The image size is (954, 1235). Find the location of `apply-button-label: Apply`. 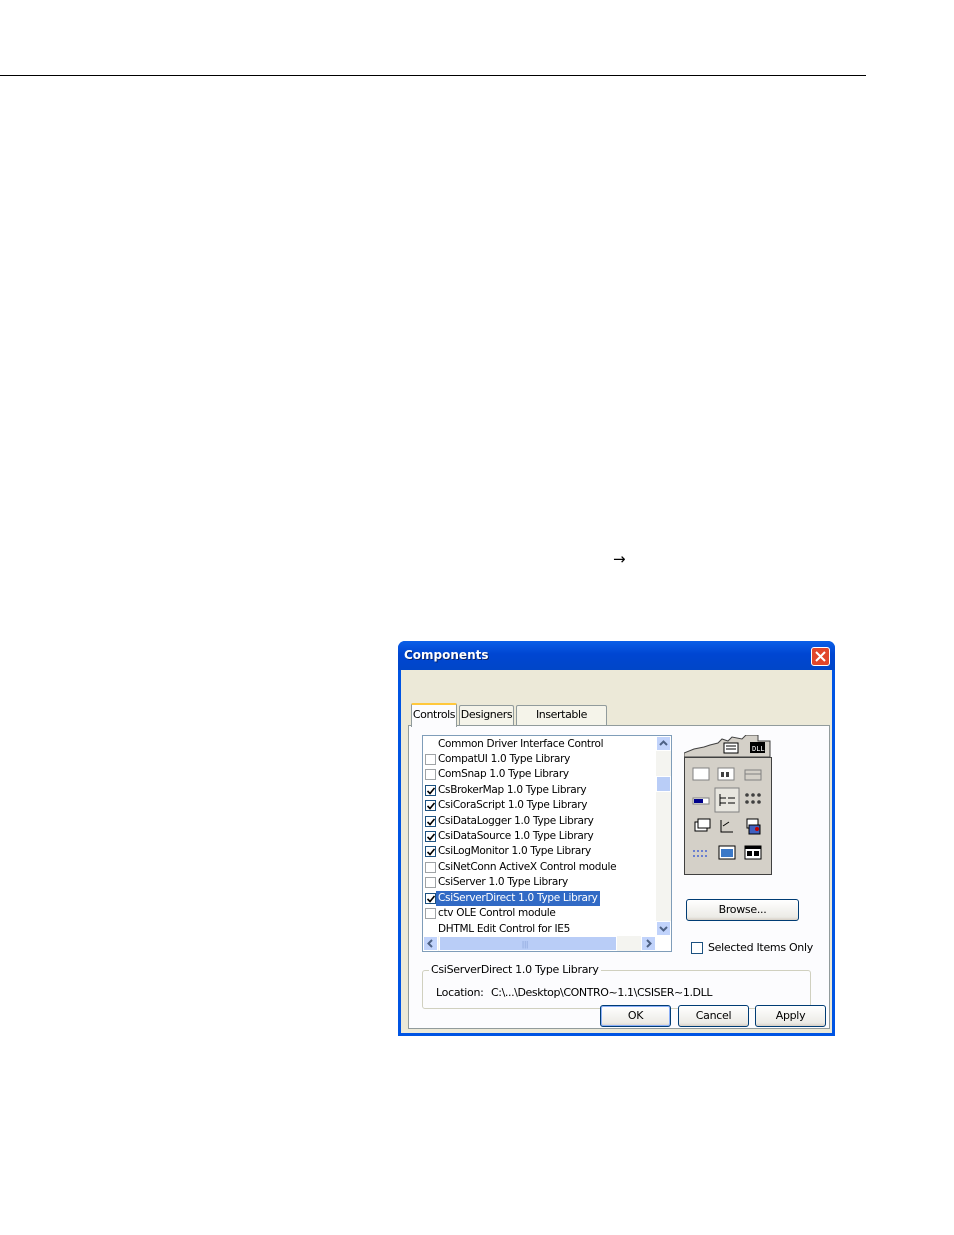

apply-button-label: Apply is located at coordinates (790, 1015).